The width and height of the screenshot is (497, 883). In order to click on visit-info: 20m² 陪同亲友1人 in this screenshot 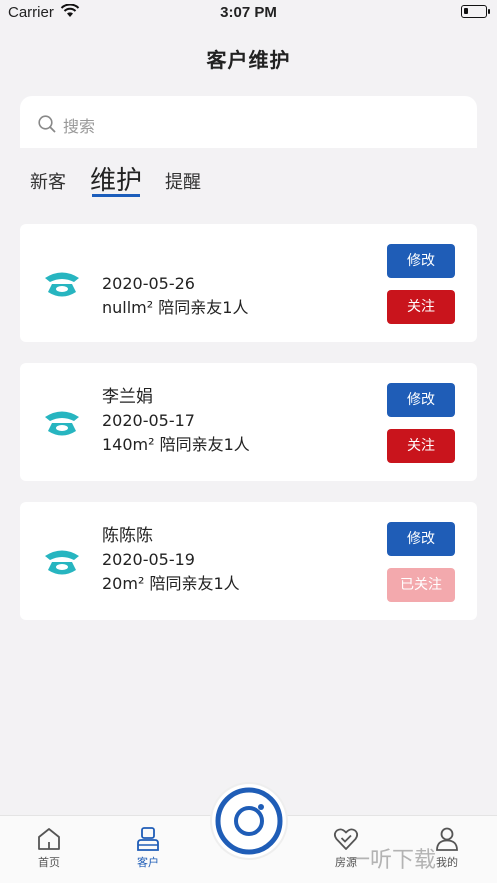, I will do `click(171, 583)`.